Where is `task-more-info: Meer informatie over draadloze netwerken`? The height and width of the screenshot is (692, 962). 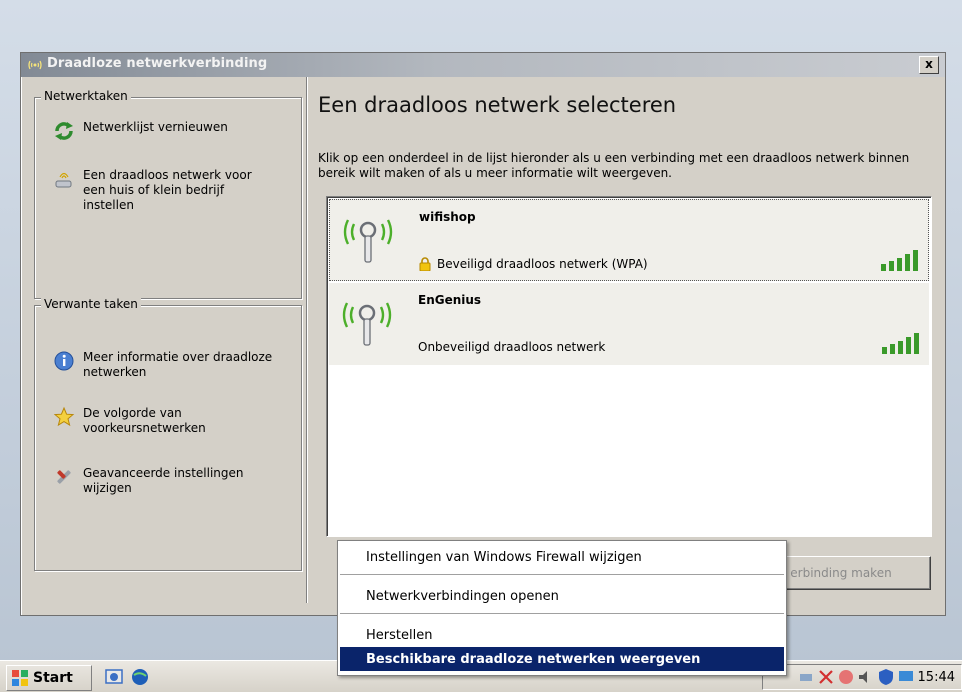
task-more-info: Meer informatie over draadloze netwerken is located at coordinates (163, 365).